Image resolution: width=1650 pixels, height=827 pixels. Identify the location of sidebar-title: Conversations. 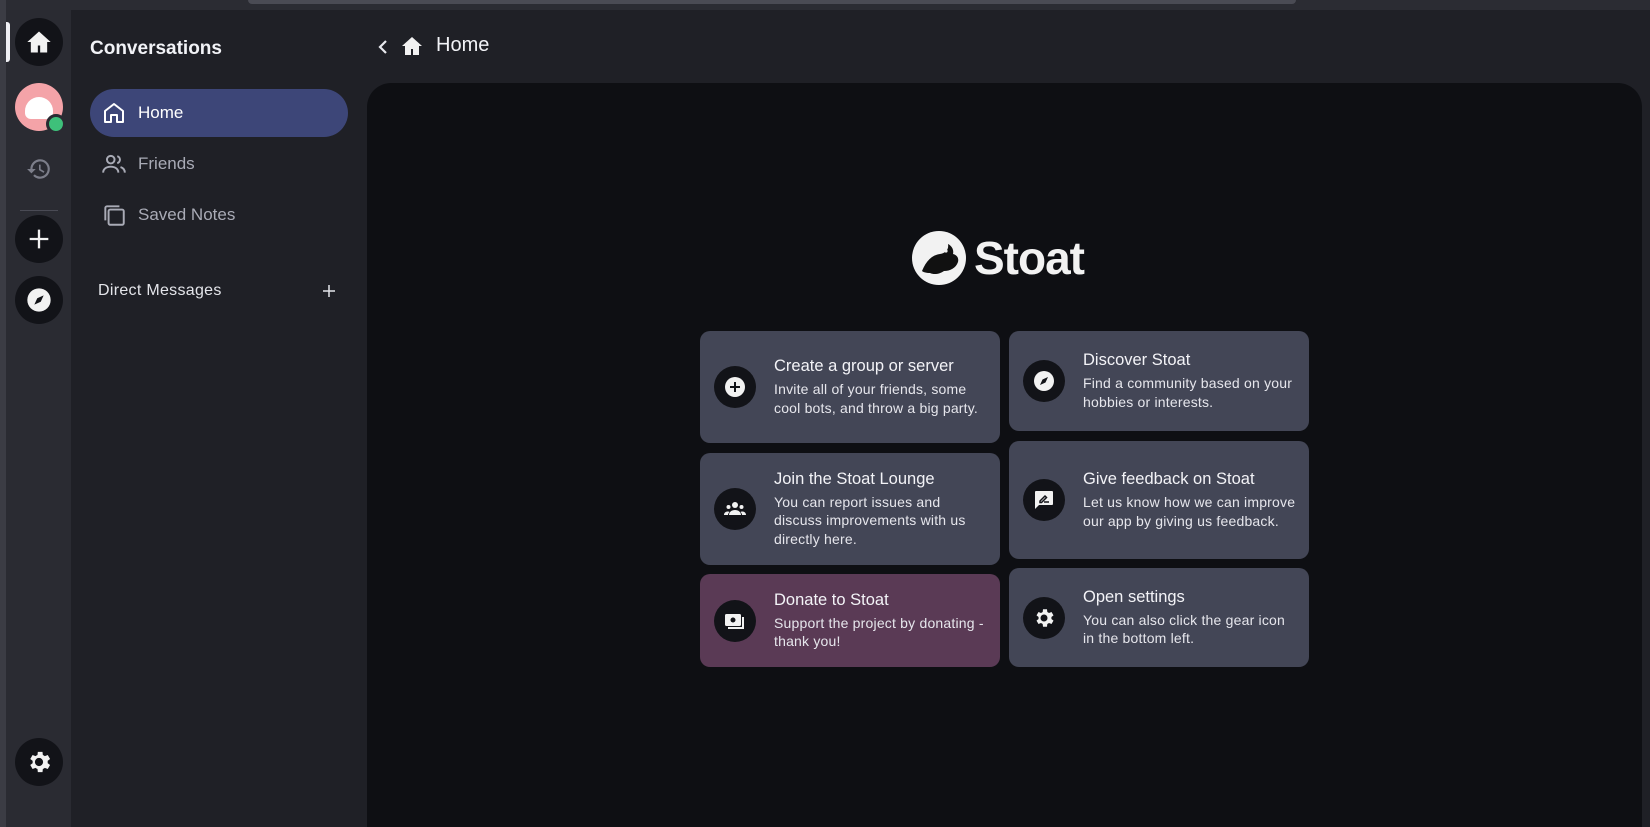
(156, 48).